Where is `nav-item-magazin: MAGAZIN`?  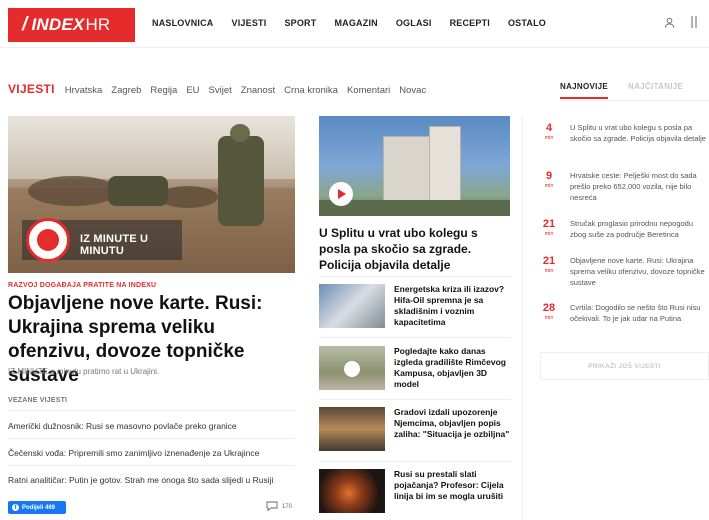
nav-item-magazin: MAGAZIN is located at coordinates (355, 23).